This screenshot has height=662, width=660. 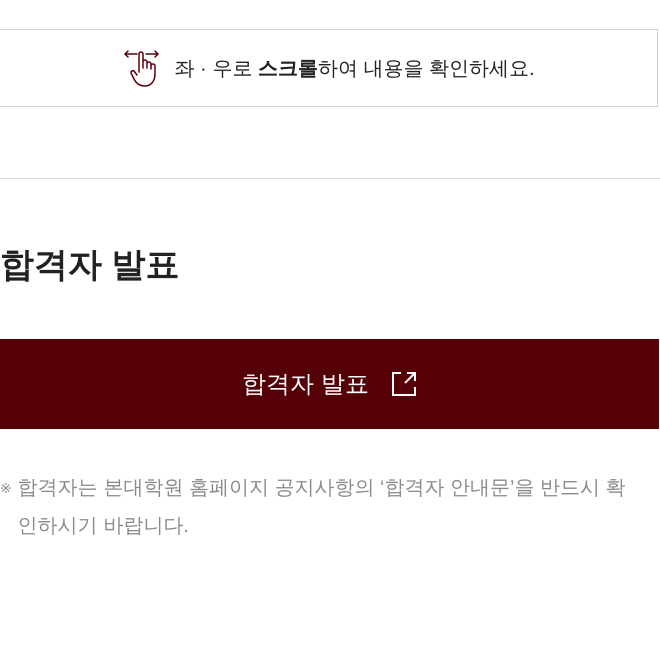 I want to click on external-link-icon, so click(x=403, y=384).